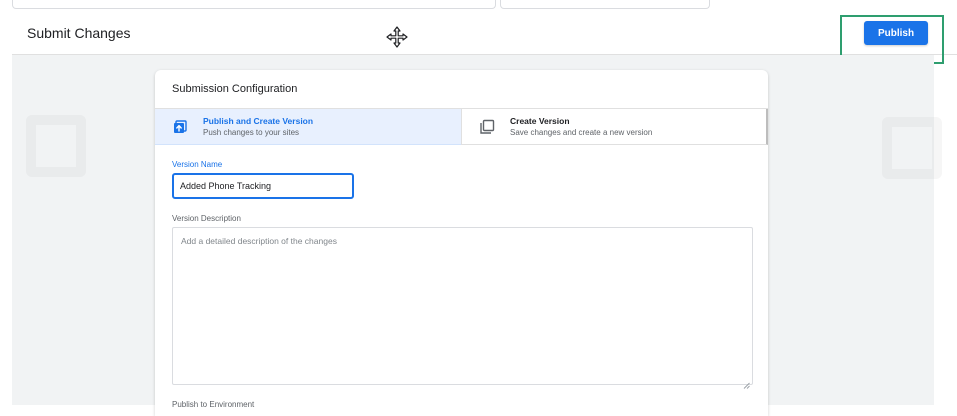  I want to click on tab-description: Save changes and create a new version, so click(581, 132).